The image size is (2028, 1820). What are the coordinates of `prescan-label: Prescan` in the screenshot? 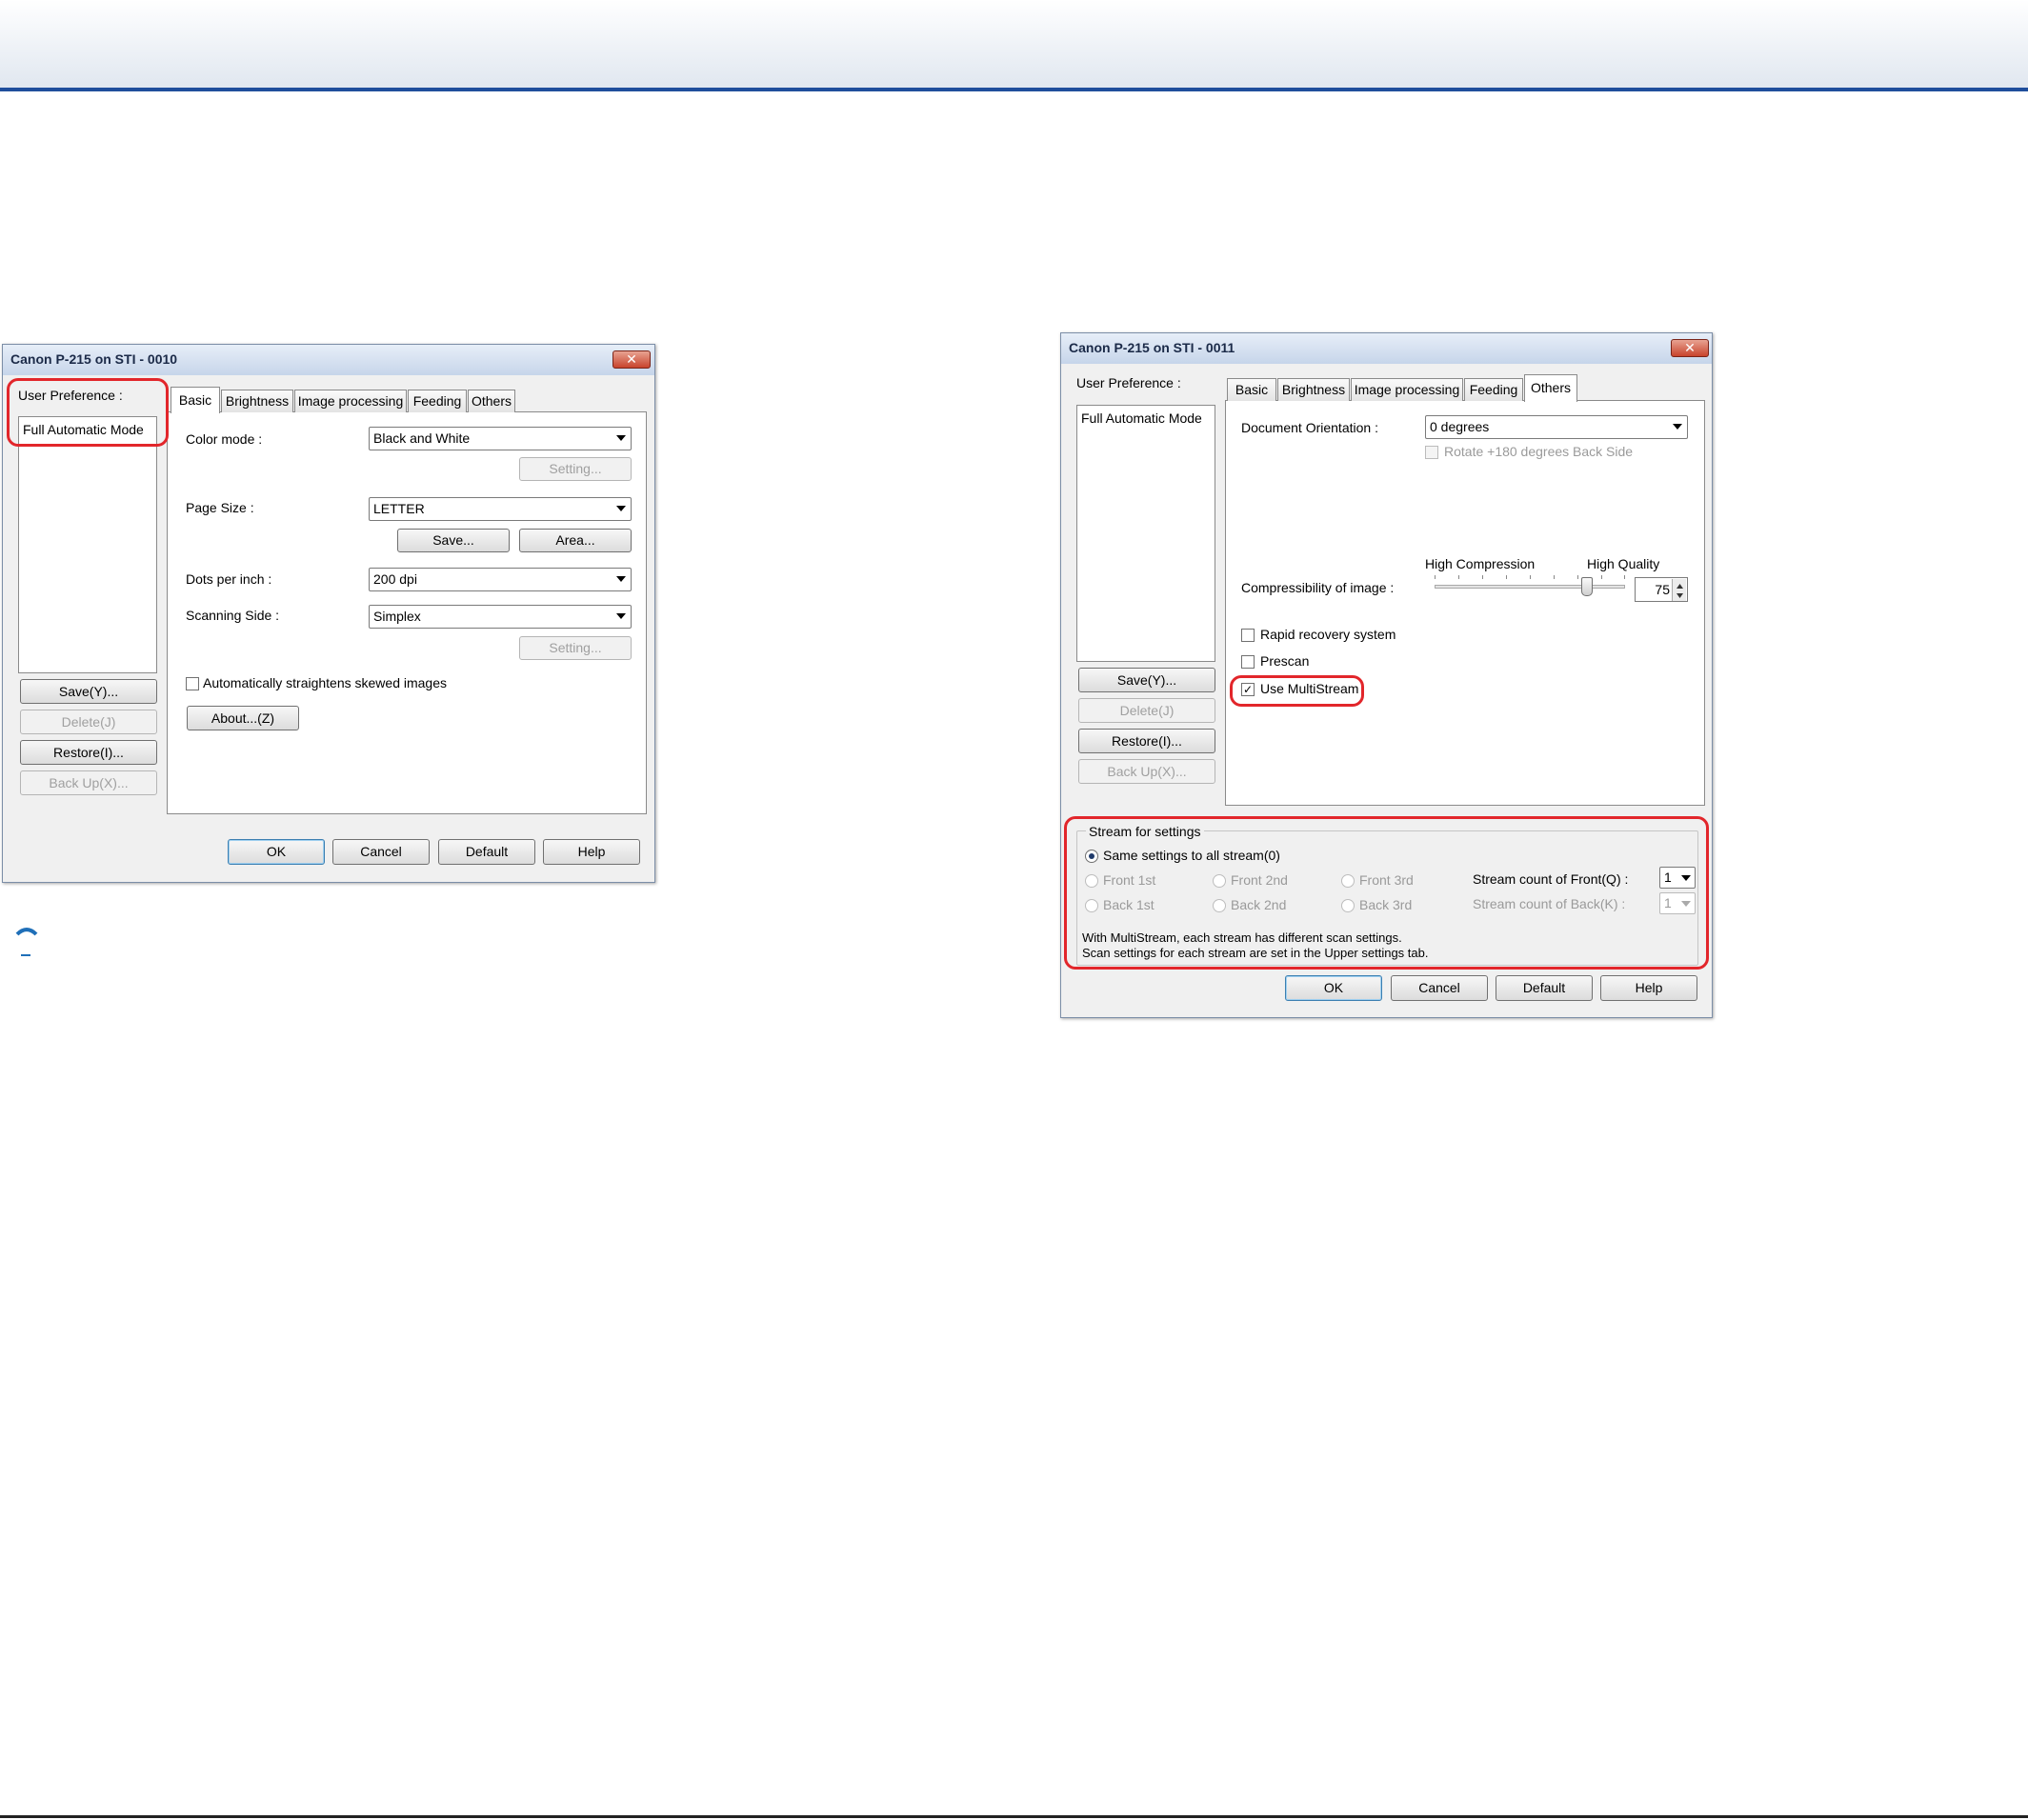 It's located at (1285, 661).